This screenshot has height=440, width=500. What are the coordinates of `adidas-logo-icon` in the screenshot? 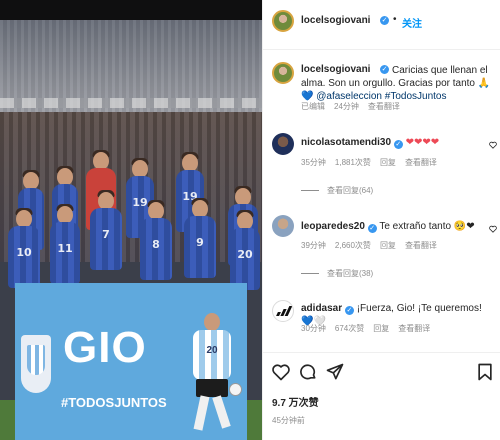 It's located at (284, 311).